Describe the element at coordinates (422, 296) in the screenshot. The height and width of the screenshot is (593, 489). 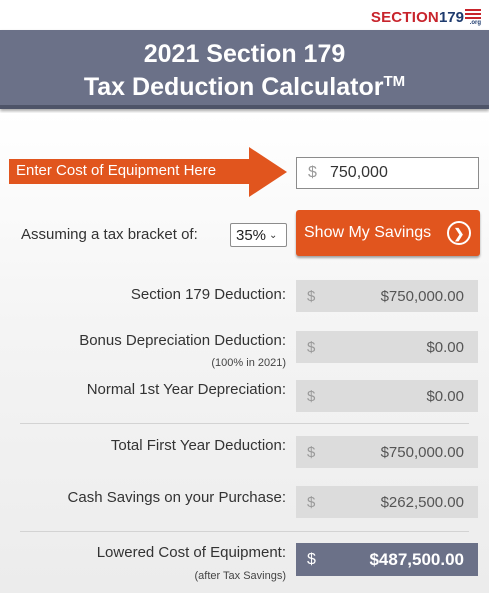
I see `section179-deduction-value: $750,000.00` at that location.